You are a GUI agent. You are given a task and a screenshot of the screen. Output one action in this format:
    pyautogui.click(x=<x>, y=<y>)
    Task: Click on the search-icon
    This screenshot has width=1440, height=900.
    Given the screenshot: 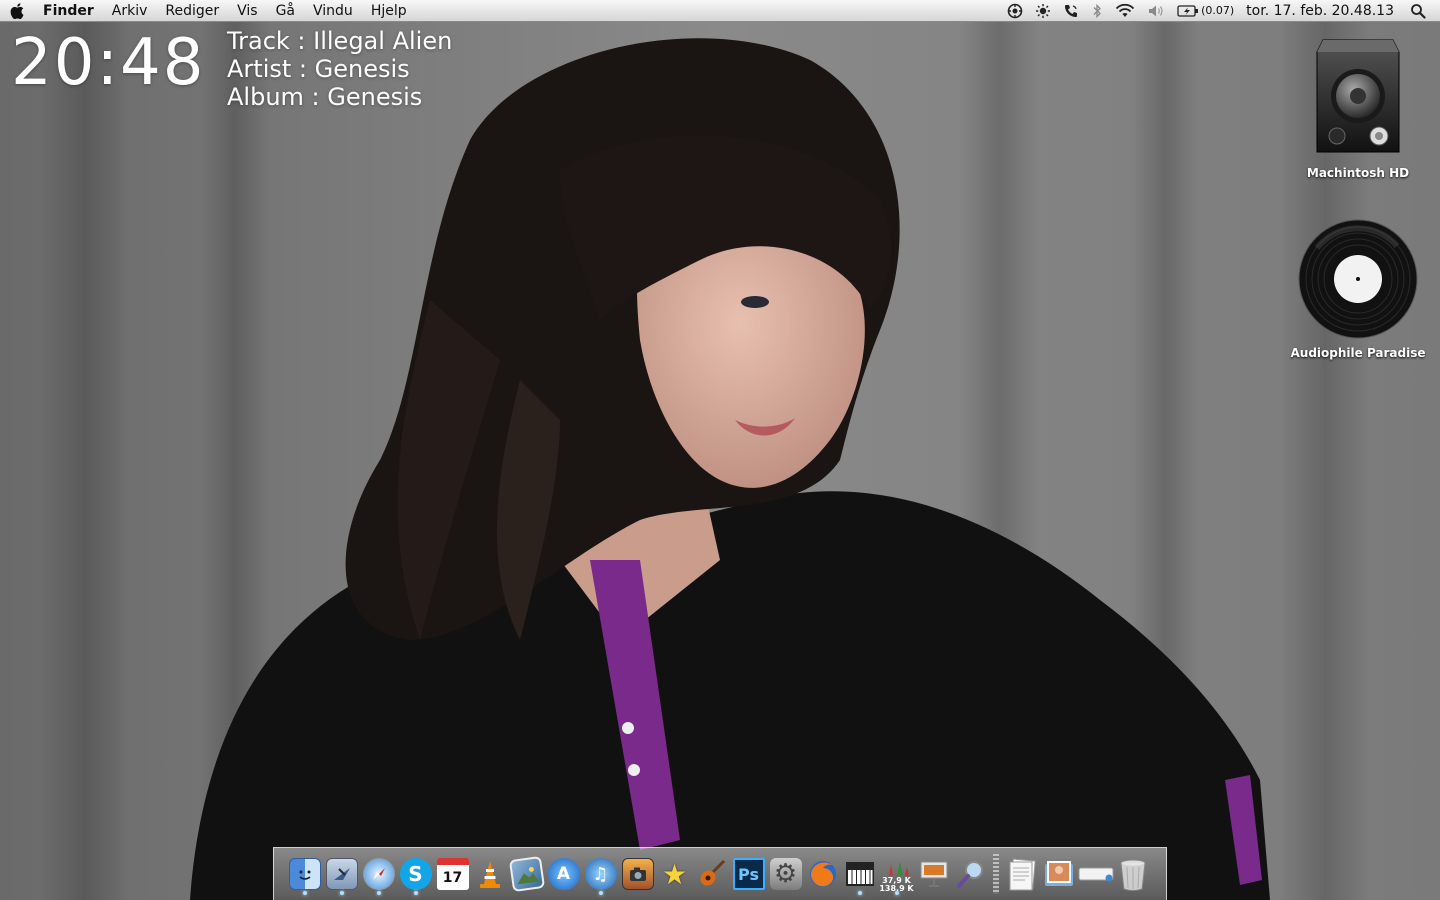 What is the action you would take?
    pyautogui.click(x=1418, y=11)
    